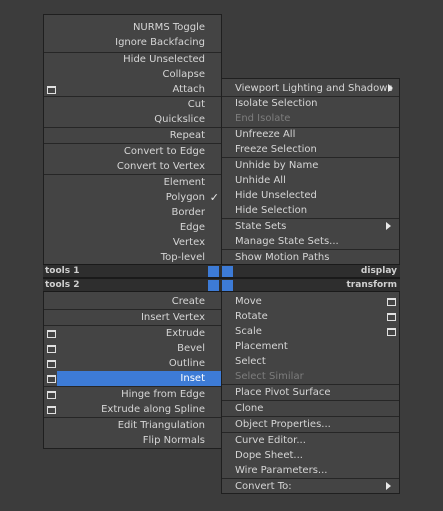 The image size is (443, 511). Describe the element at coordinates (214, 197) in the screenshot. I see `checkmark-icon: ✓` at that location.